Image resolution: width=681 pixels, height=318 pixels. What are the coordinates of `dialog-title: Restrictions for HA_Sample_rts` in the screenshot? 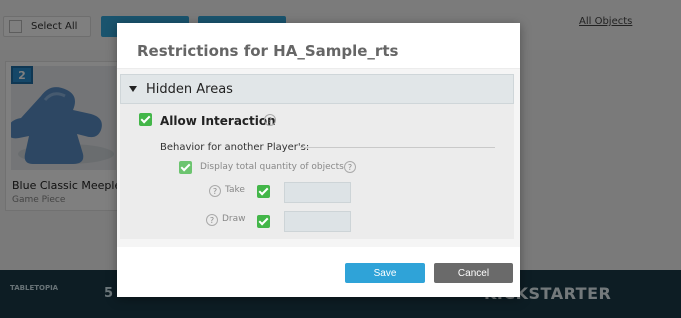 It's located at (268, 51).